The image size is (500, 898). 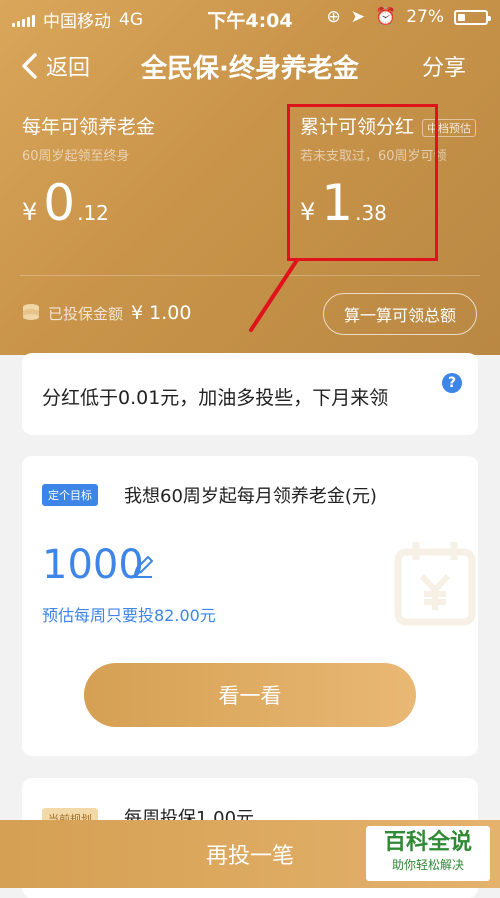 What do you see at coordinates (93, 213) in the screenshot?
I see `annual-amount-decimal: .12` at bounding box center [93, 213].